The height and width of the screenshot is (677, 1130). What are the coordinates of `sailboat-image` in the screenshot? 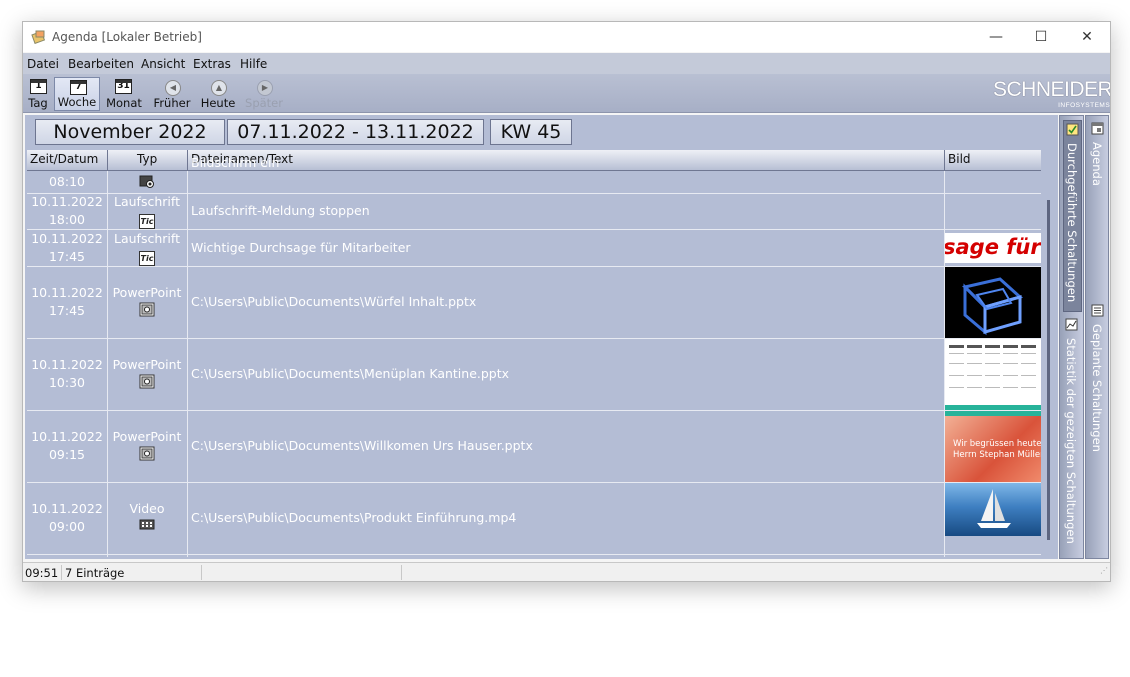 It's located at (994, 508).